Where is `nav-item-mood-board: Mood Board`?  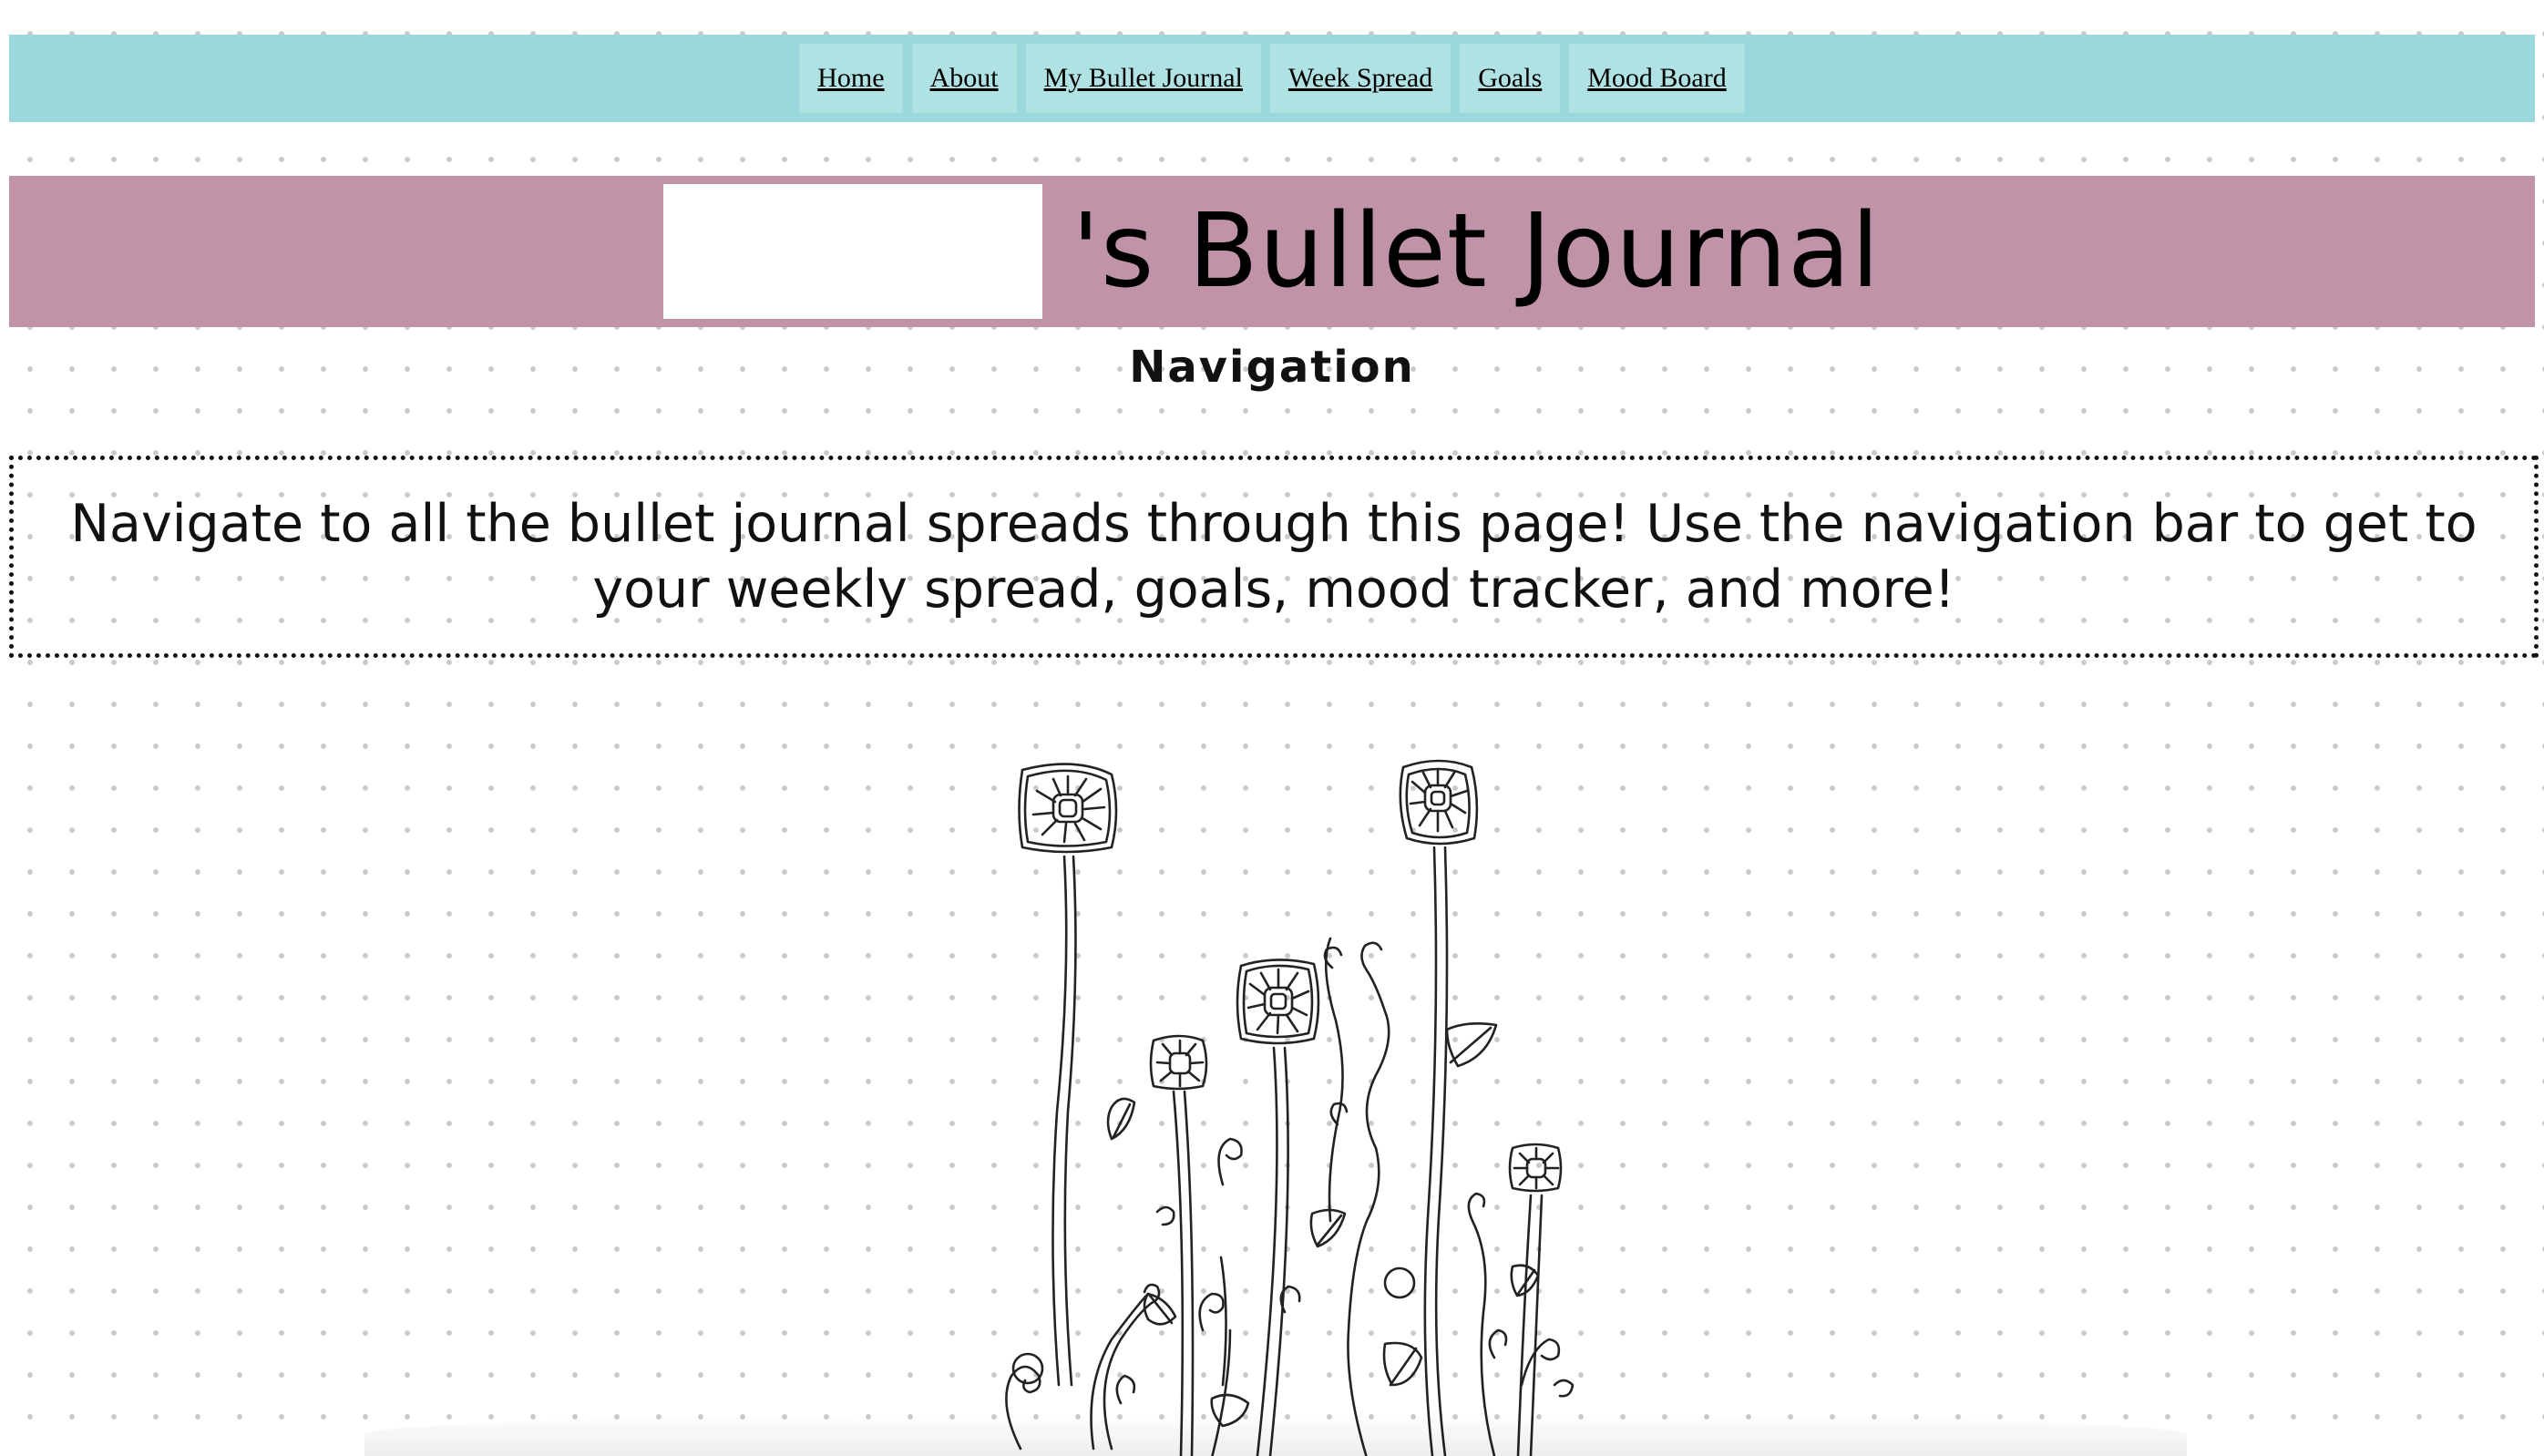
nav-item-mood-board: Mood Board is located at coordinates (1657, 78).